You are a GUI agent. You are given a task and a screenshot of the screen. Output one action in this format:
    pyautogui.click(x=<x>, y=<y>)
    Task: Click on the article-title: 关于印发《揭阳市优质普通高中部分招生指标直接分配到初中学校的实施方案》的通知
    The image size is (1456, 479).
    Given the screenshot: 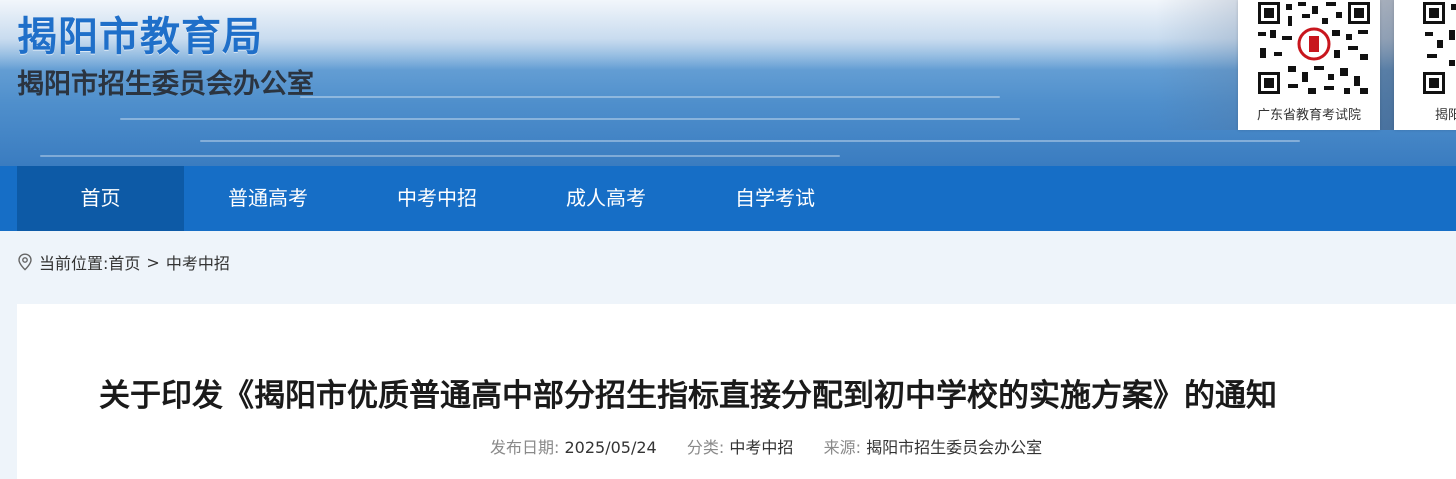 What is the action you would take?
    pyautogui.click(x=688, y=396)
    